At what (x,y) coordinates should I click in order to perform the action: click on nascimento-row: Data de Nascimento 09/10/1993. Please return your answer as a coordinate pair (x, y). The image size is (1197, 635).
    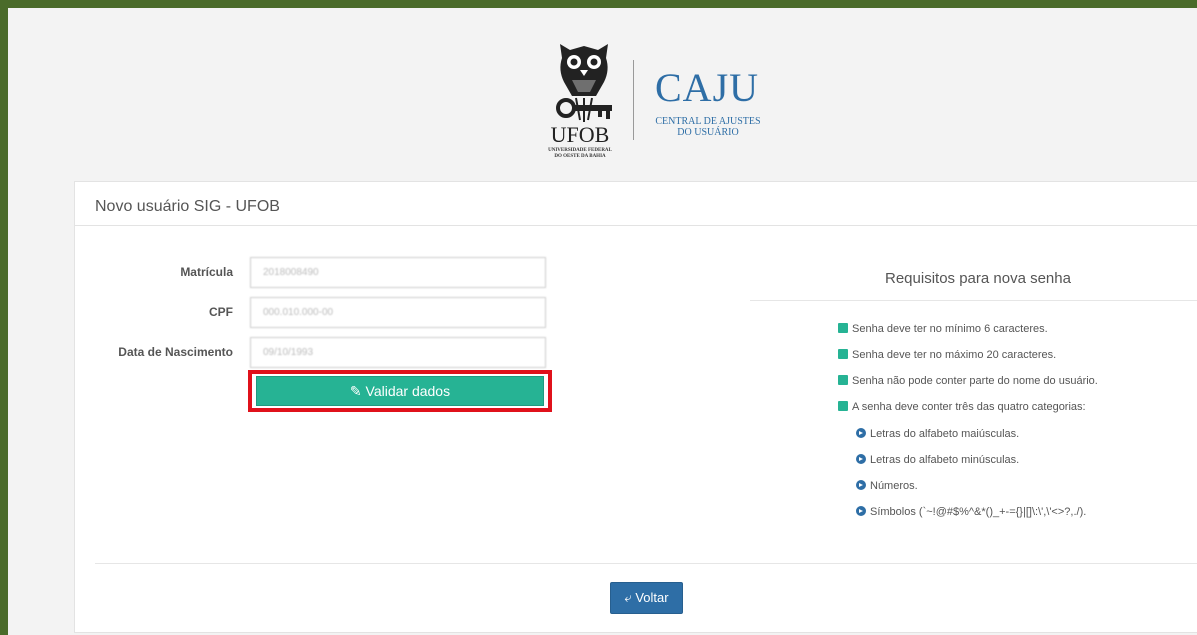
    Looking at the image, I should click on (315, 352).